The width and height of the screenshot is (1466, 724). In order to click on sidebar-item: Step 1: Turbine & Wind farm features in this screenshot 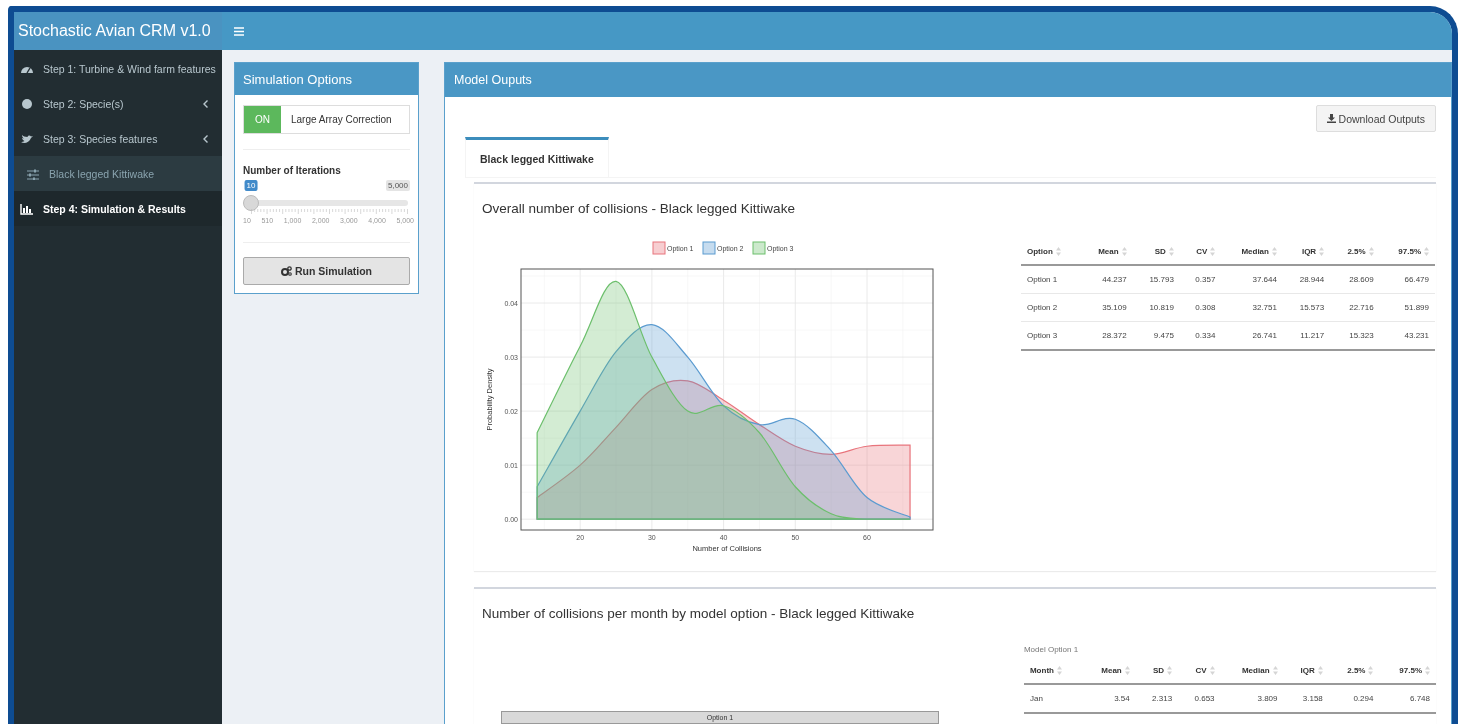, I will do `click(118, 68)`.